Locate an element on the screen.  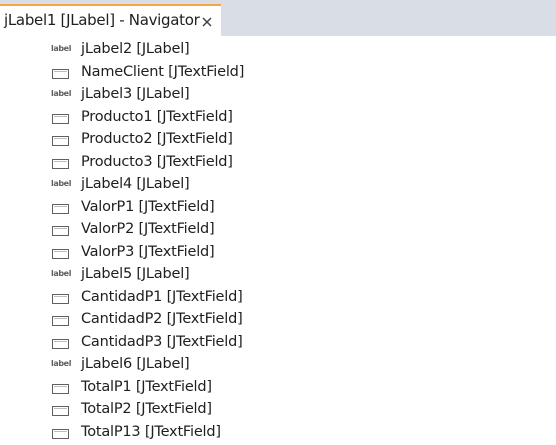
tree-item-label: Producto2 [JTextField] is located at coordinates (157, 139).